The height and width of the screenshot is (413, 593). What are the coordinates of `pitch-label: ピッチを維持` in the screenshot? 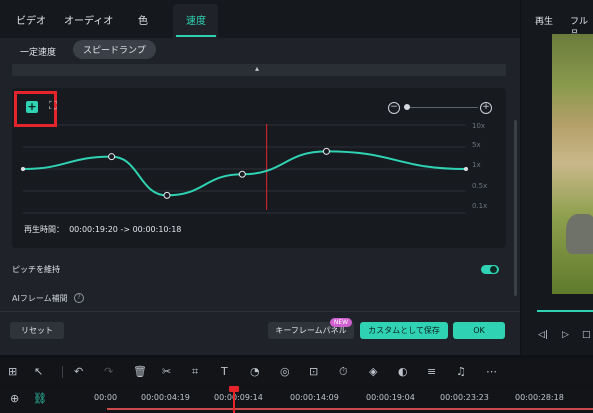 It's located at (36, 269).